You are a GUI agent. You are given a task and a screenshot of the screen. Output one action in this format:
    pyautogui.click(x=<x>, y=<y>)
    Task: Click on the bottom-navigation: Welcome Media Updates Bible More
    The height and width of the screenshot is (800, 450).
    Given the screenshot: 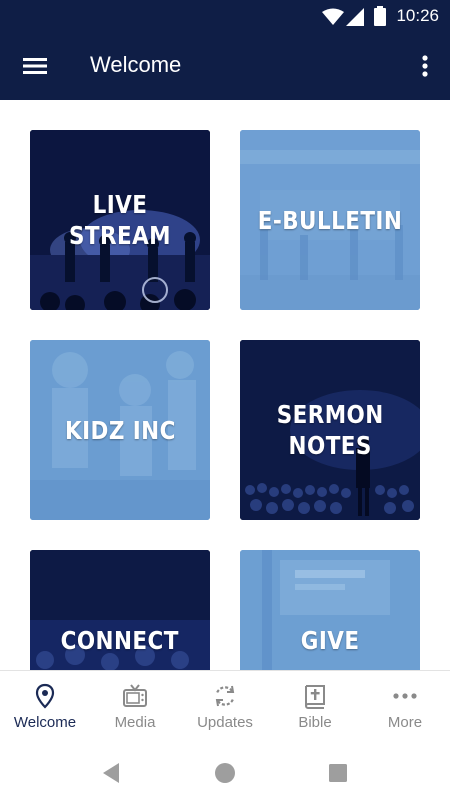 What is the action you would take?
    pyautogui.click(x=225, y=708)
    